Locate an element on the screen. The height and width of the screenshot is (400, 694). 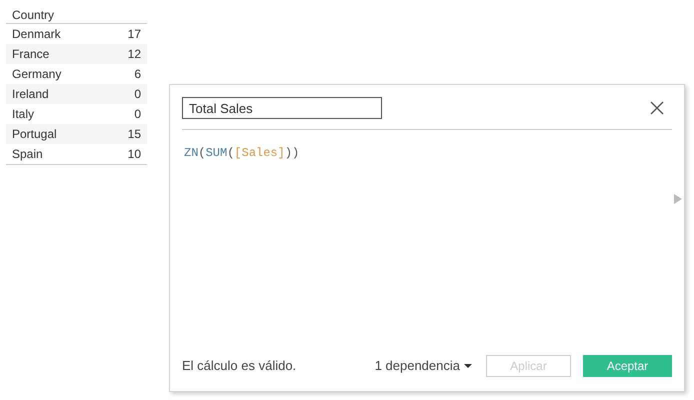
formula-text: ZN(SUM([Sales])) is located at coordinates (427, 153).